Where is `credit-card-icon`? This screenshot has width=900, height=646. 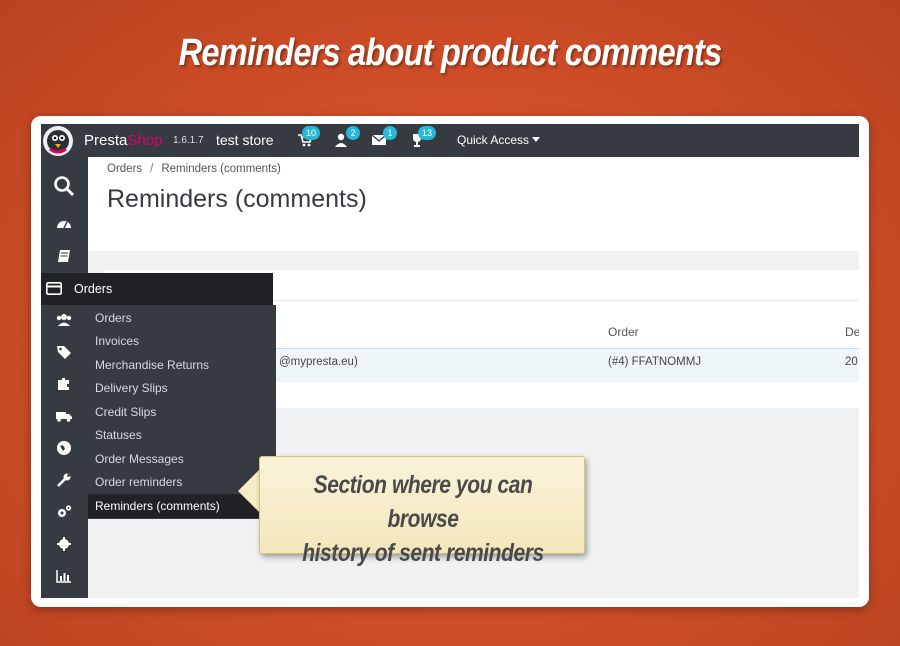 credit-card-icon is located at coordinates (54, 288).